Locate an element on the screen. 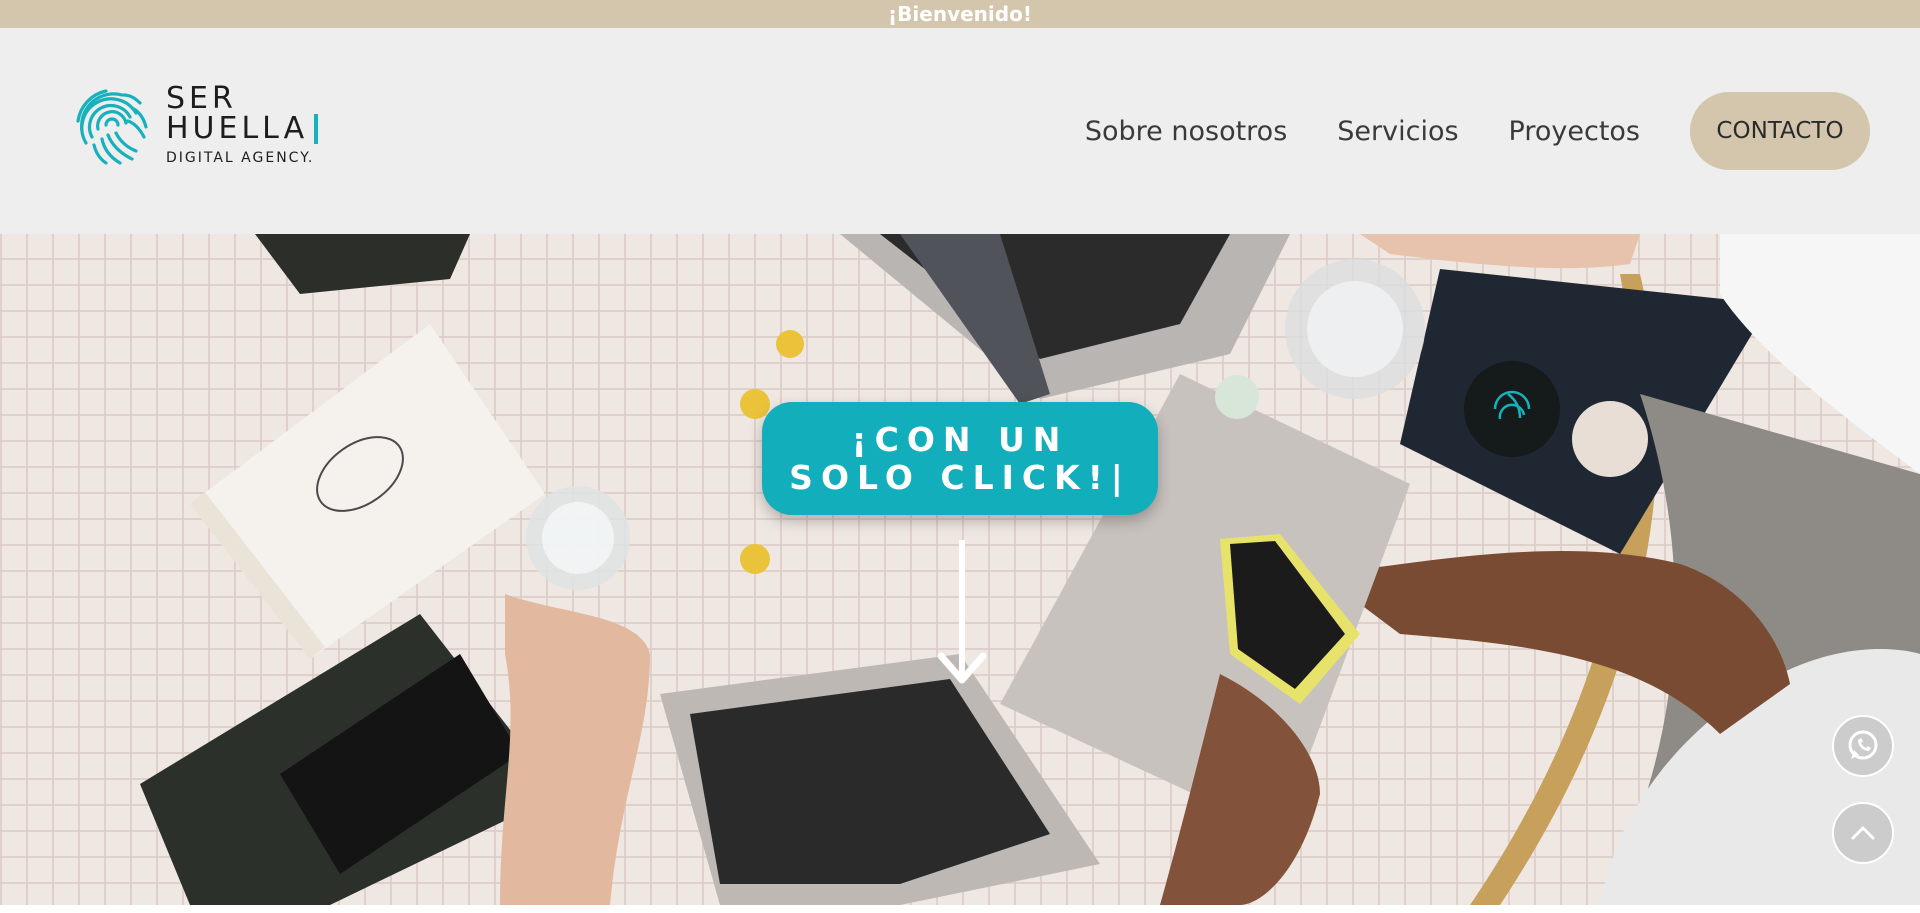 The height and width of the screenshot is (913, 1920). logo-text-ser: SER is located at coordinates (201, 98).